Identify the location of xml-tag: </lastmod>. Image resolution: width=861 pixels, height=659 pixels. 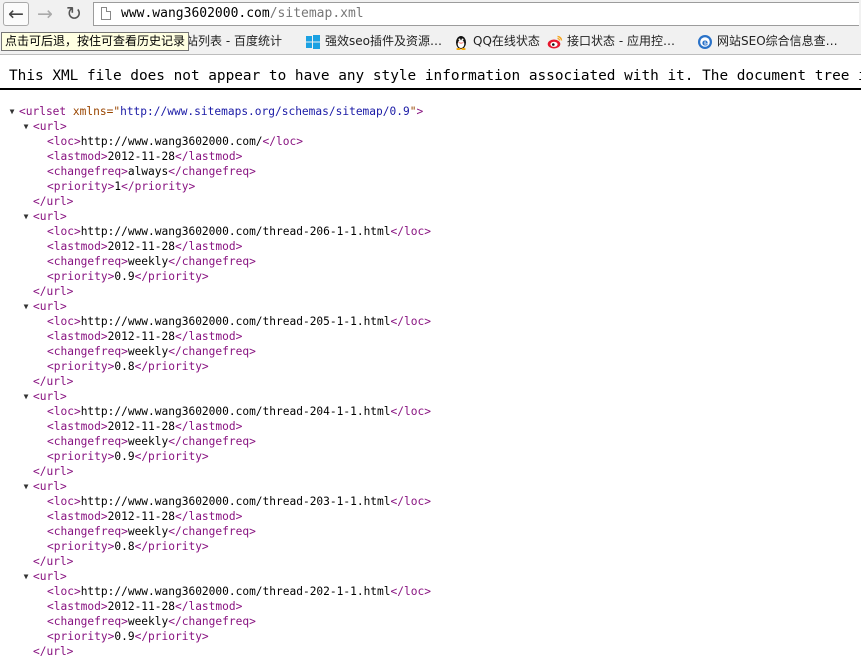
(208, 246).